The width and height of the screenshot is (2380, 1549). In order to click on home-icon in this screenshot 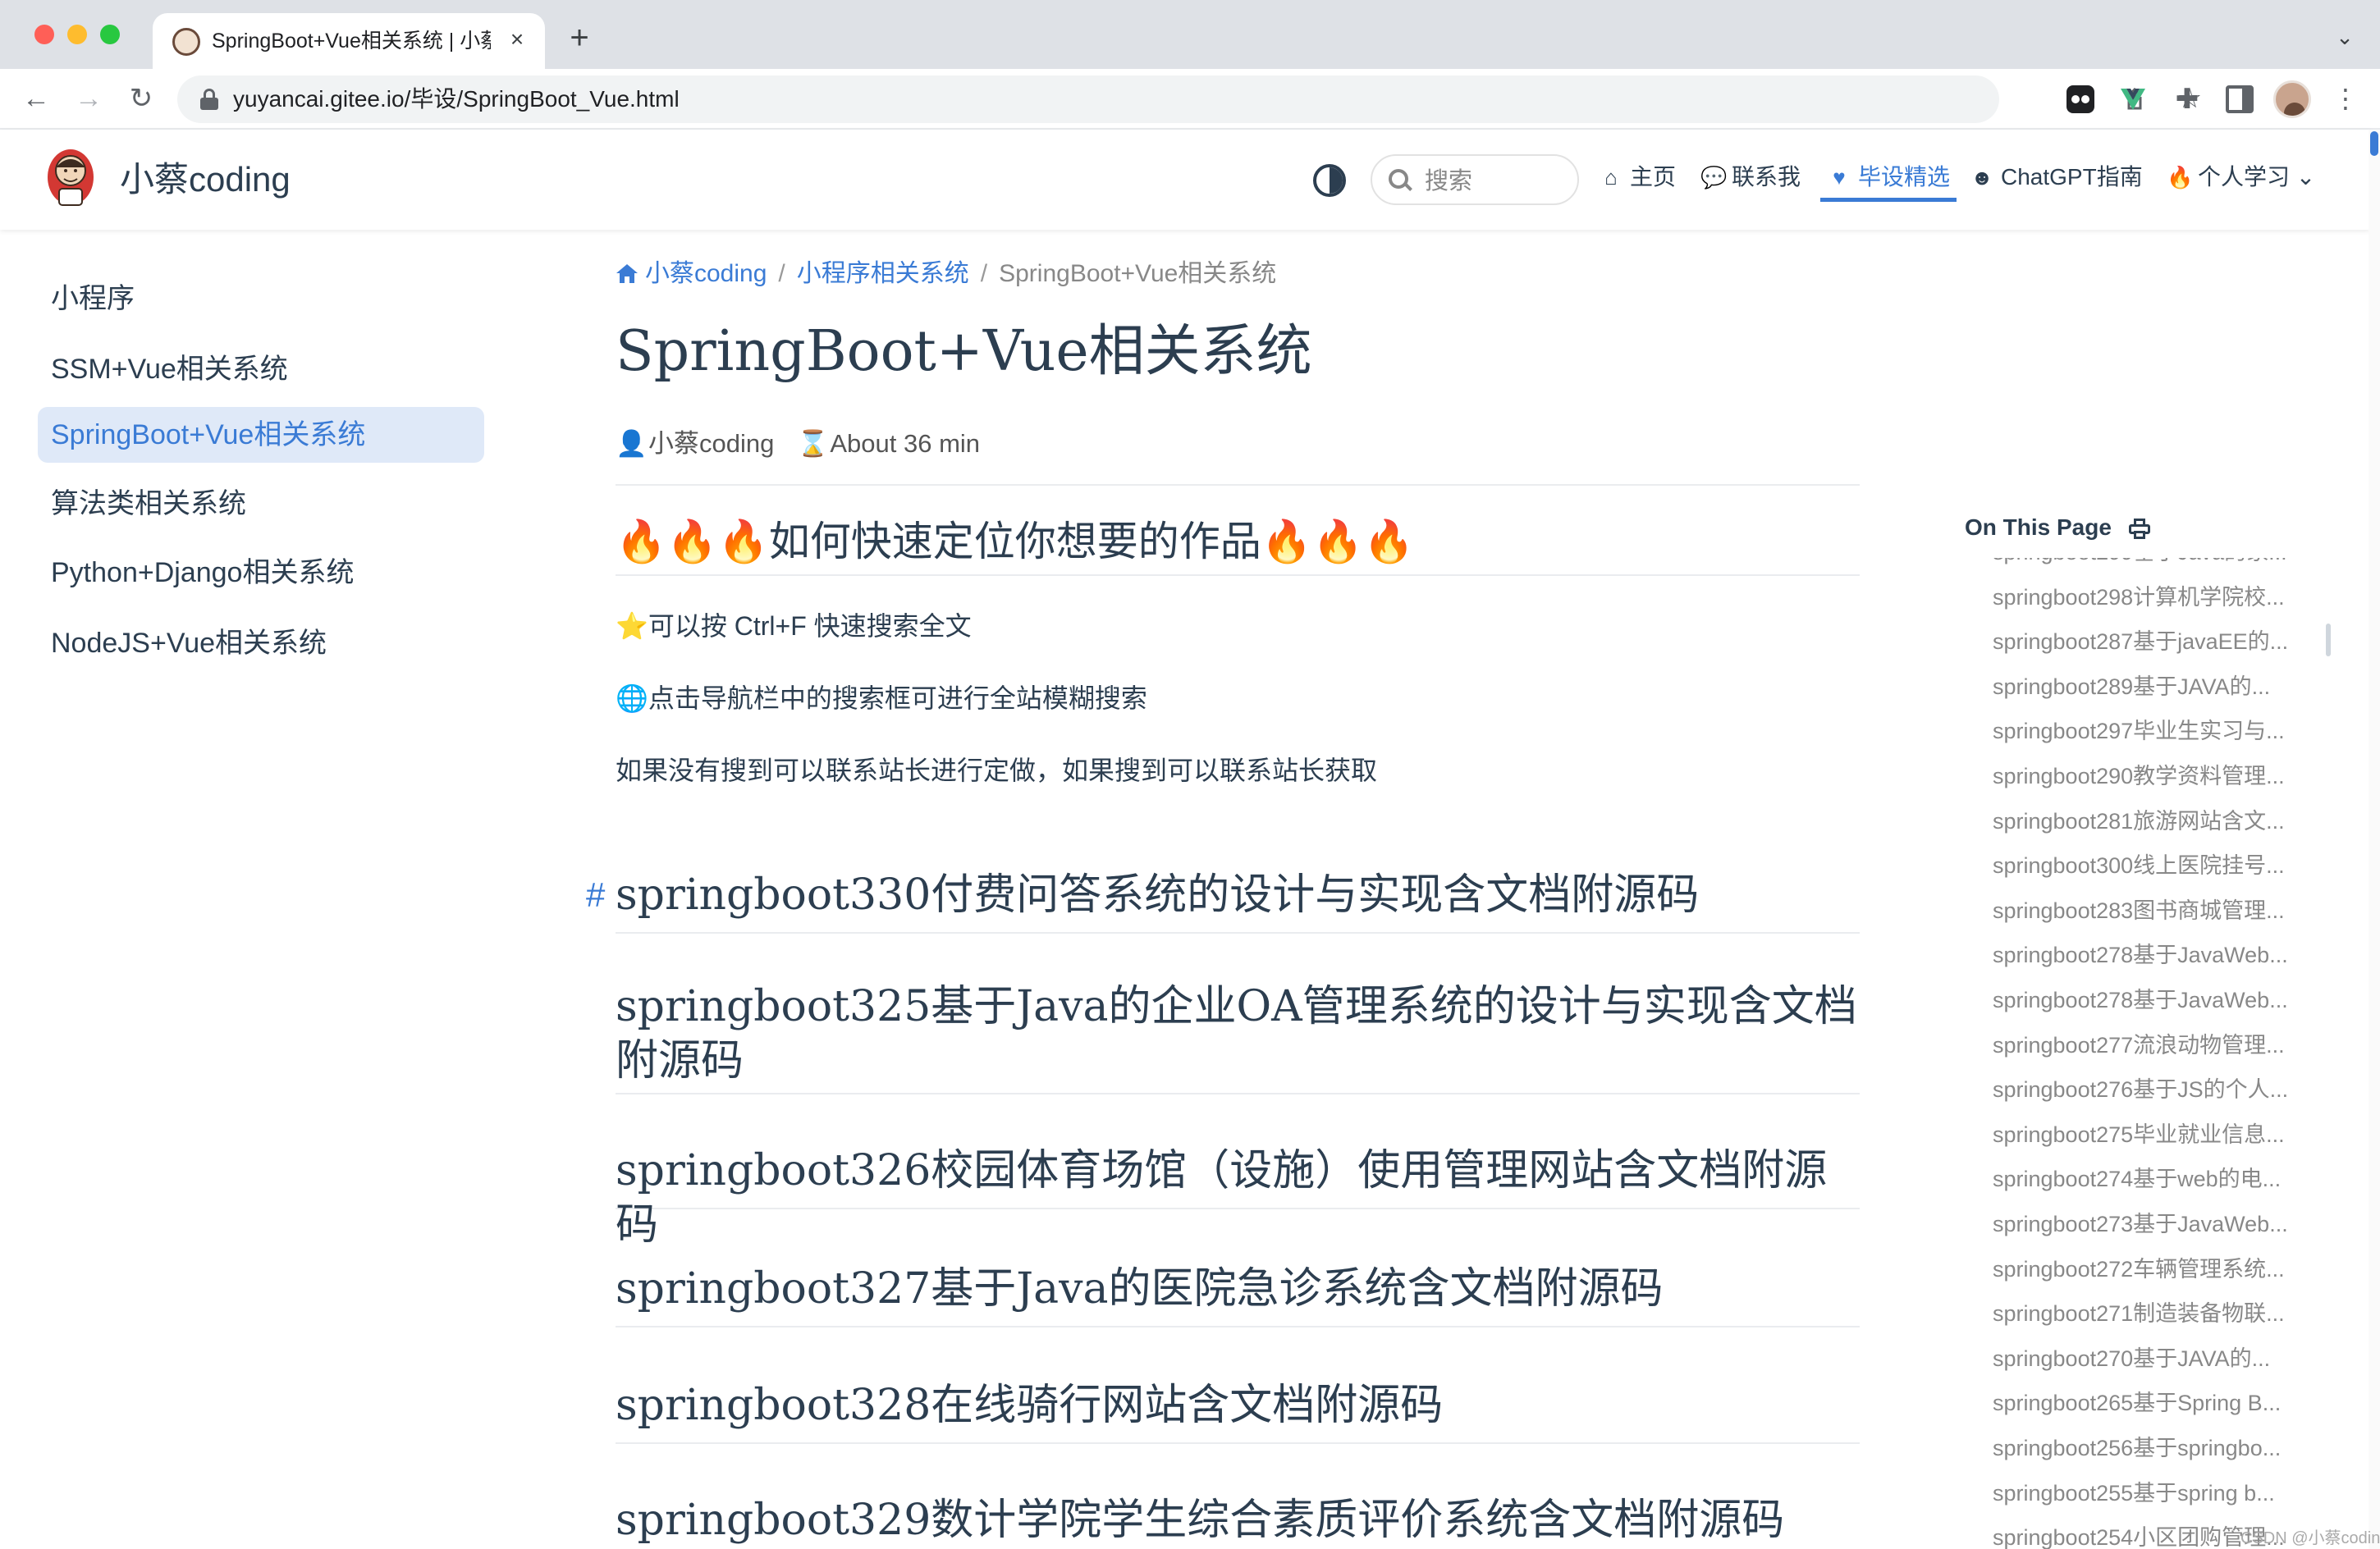, I will do `click(627, 273)`.